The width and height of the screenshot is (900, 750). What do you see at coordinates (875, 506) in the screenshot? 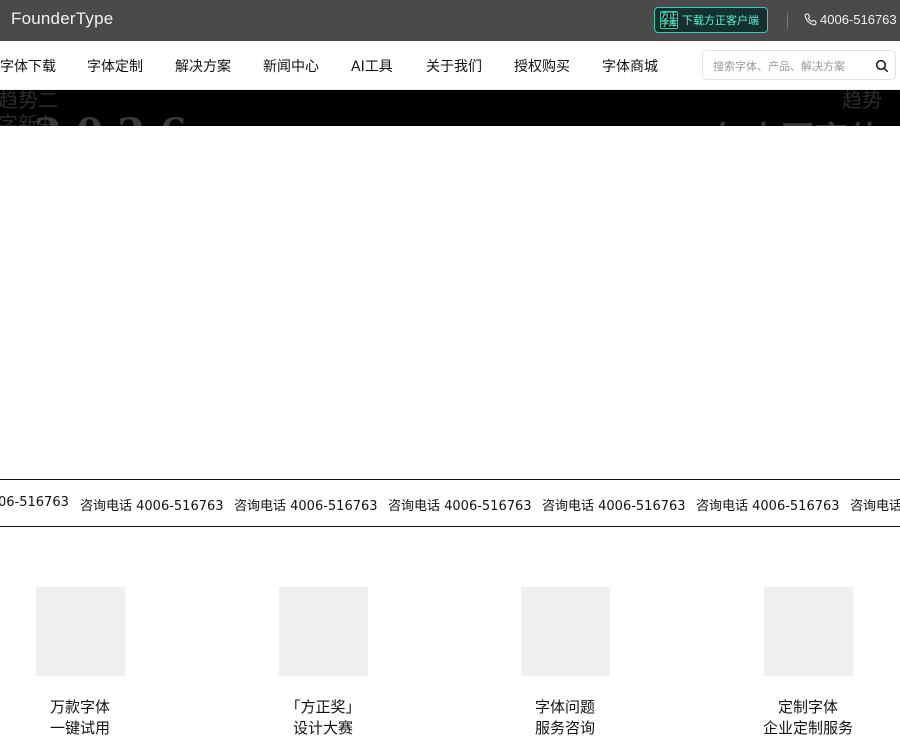
I see `marquee-item: 咨询电话` at bounding box center [875, 506].